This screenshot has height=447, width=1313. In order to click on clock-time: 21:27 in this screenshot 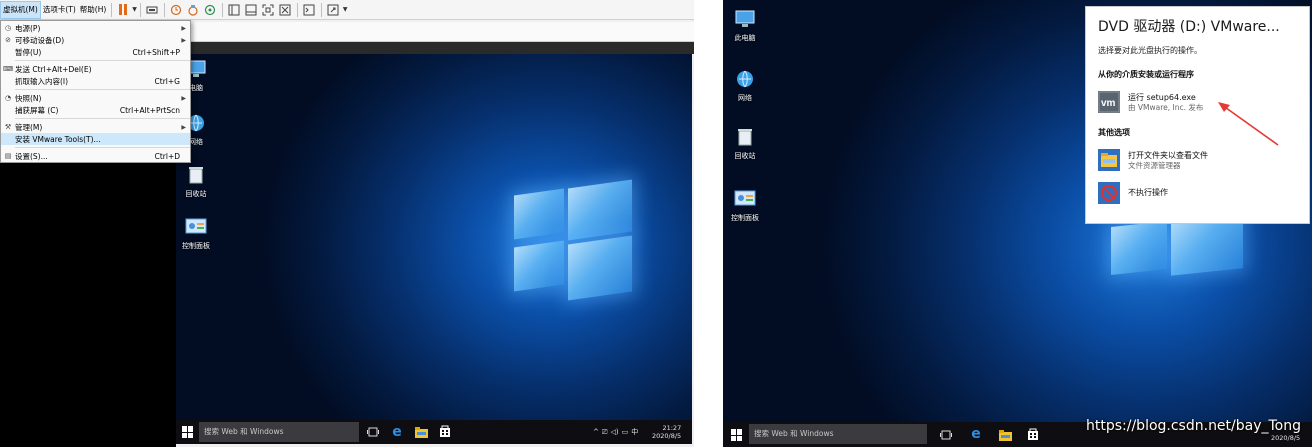, I will do `click(672, 428)`.